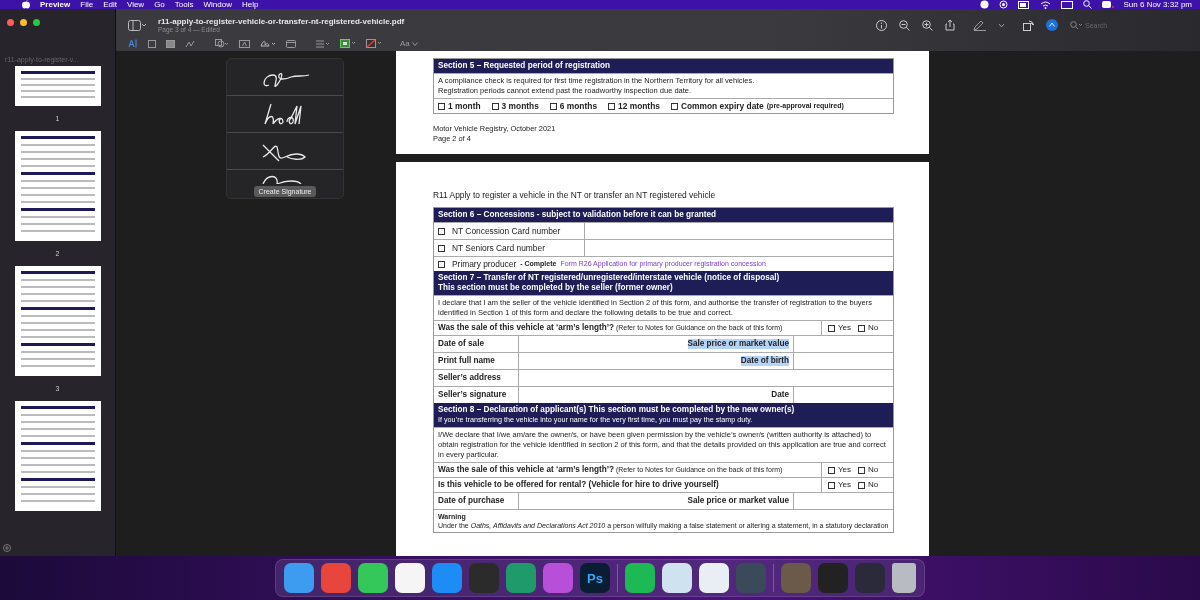 This screenshot has width=1200, height=600. Describe the element at coordinates (506, 231) in the screenshot. I see `field-label: NT Concession Card number` at that location.